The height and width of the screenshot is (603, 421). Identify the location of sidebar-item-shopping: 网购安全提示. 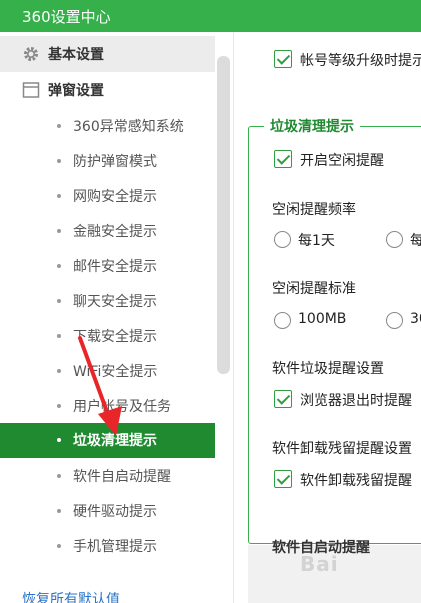
(107, 196).